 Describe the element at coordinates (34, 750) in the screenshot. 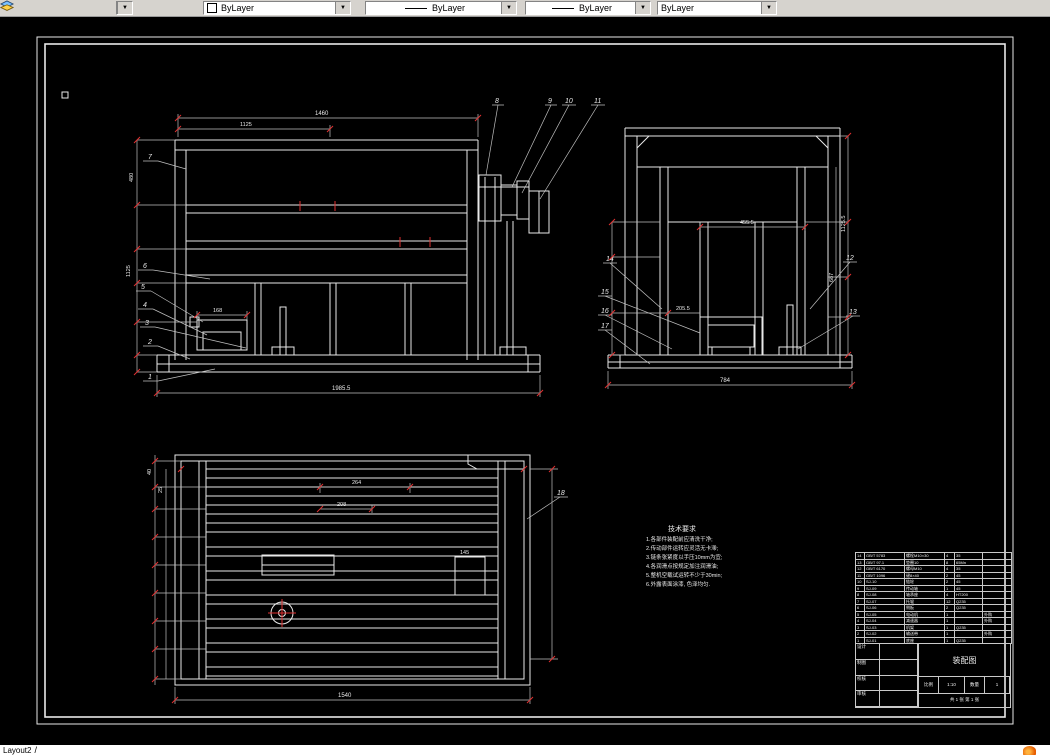

I see `tab-edge` at that location.